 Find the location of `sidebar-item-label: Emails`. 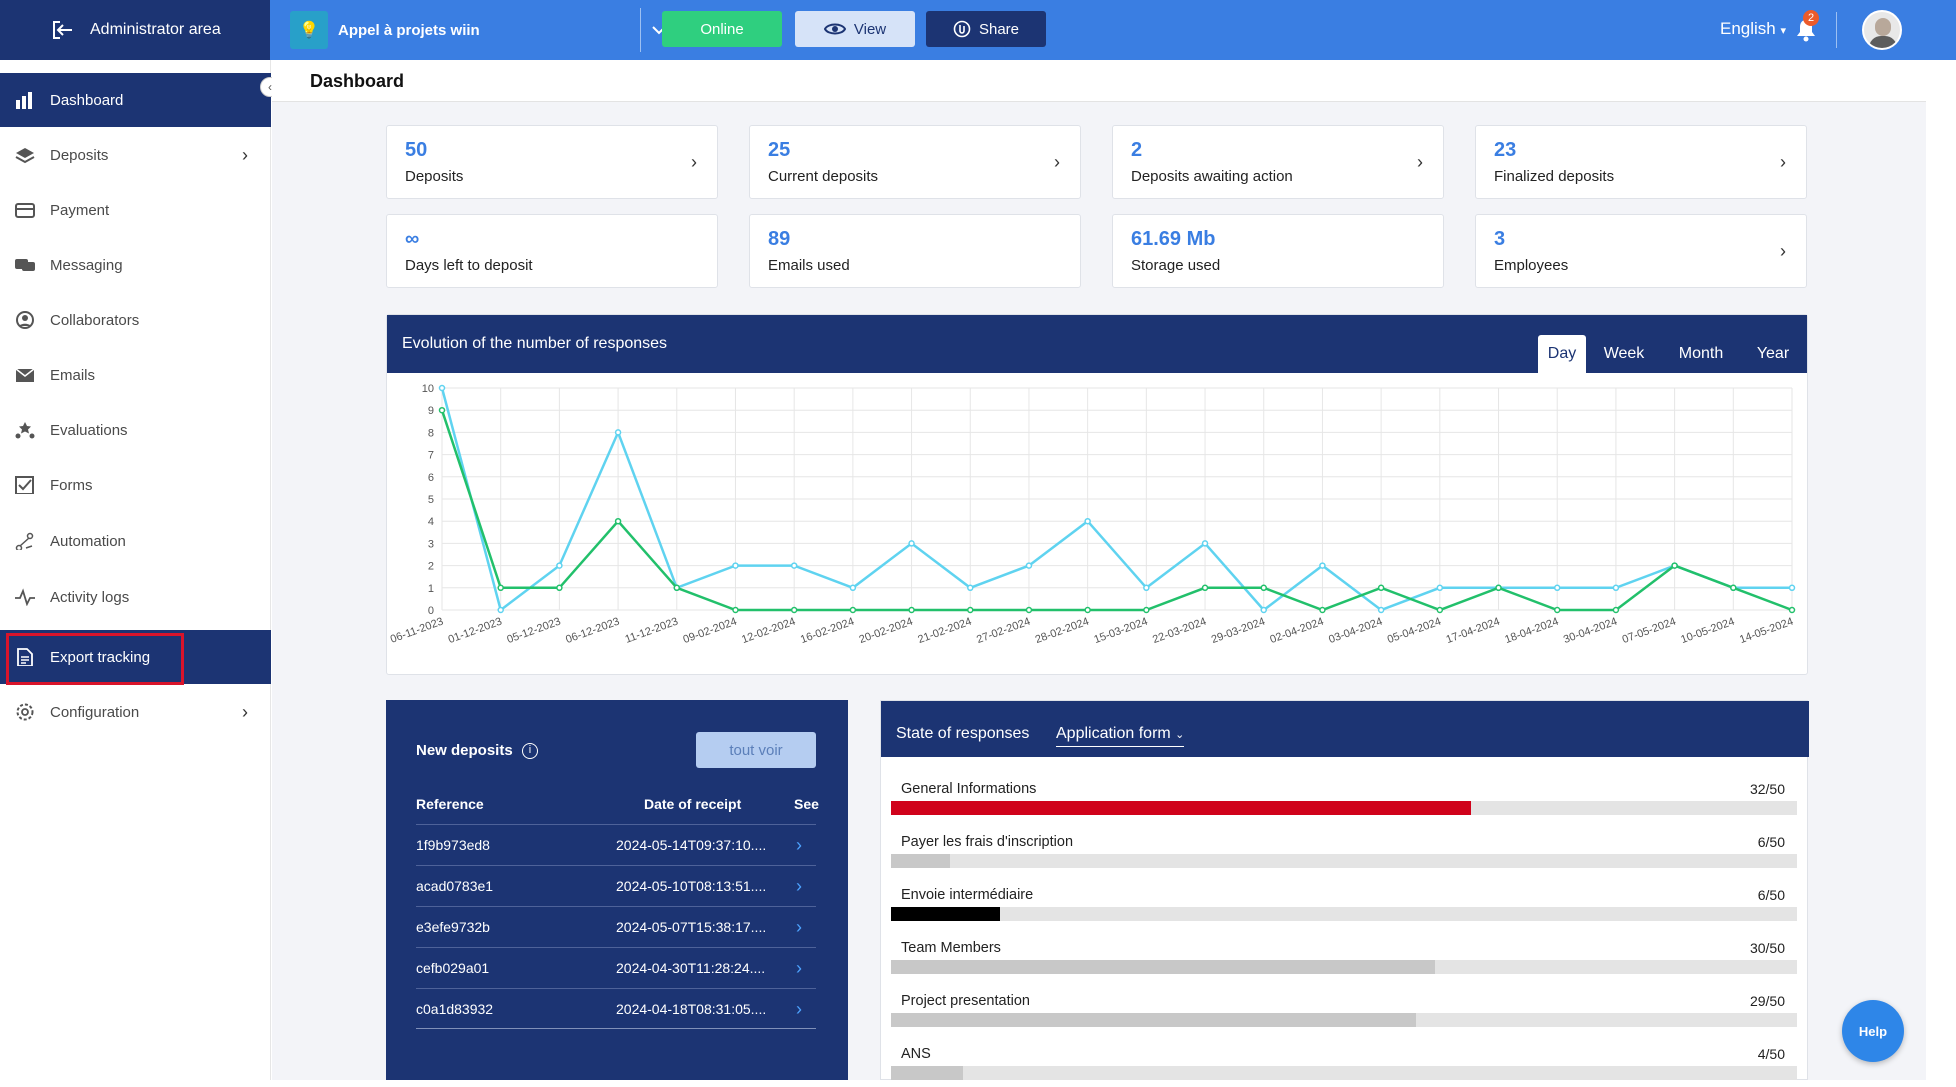

sidebar-item-label: Emails is located at coordinates (73, 375).